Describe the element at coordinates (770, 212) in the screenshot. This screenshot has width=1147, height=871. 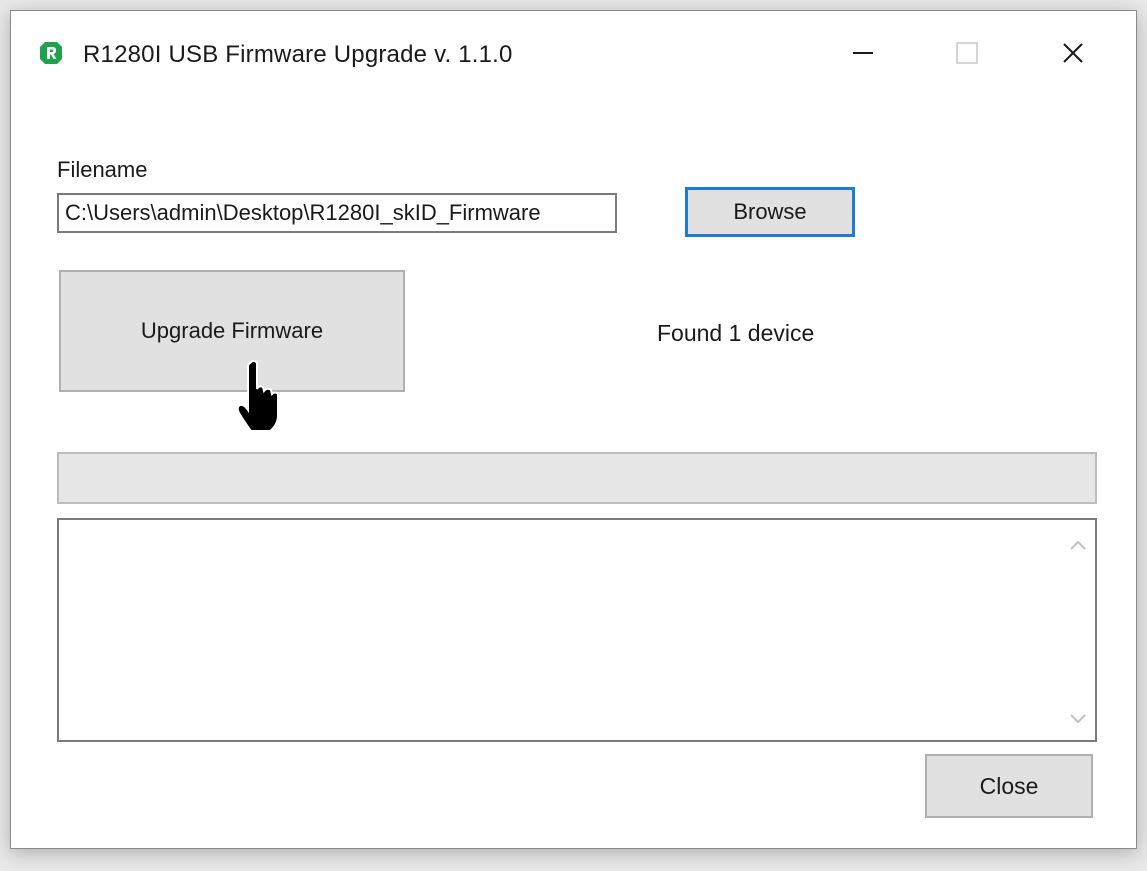
I see `browse-button: Browse` at that location.